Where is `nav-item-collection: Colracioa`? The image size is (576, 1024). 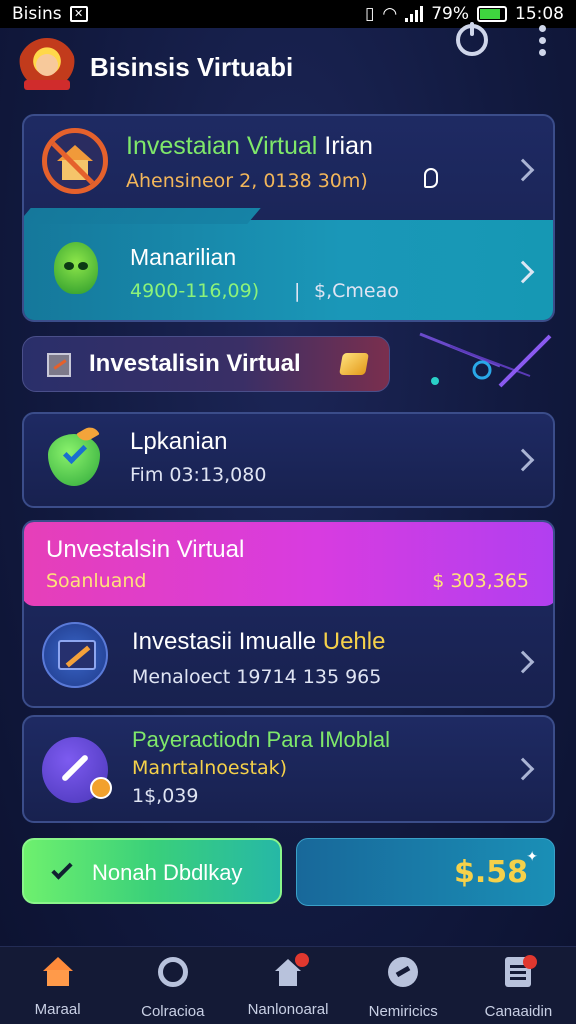 nav-item-collection: Colracioa is located at coordinates (172, 985).